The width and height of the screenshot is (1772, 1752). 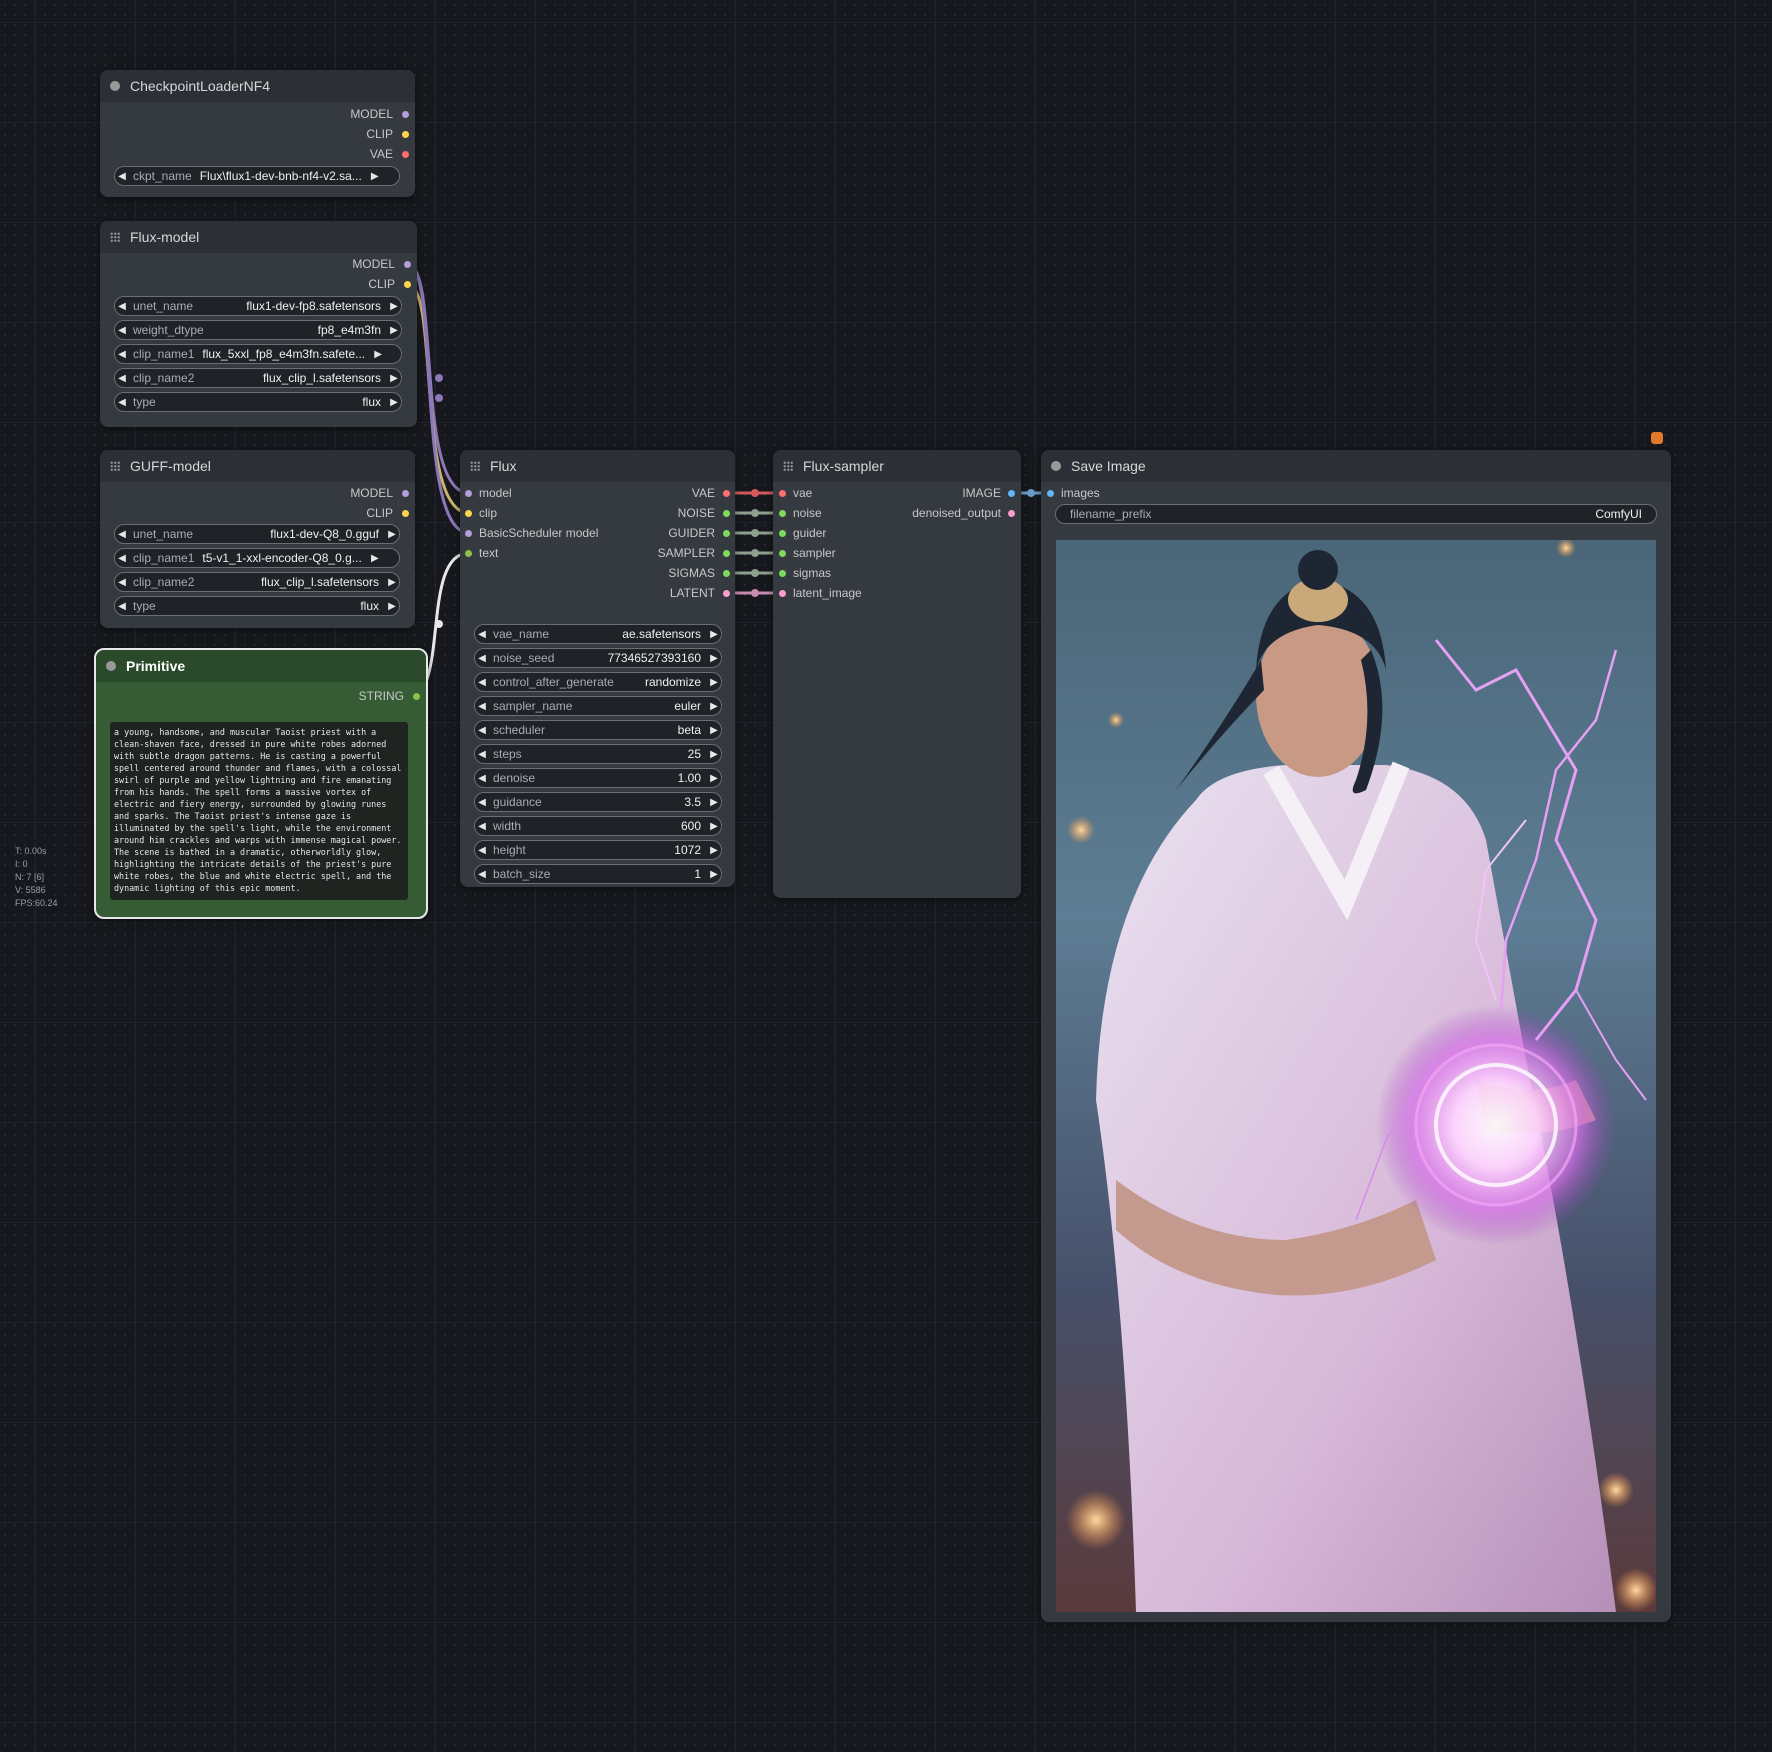 I want to click on output-sampler-socket-icon, so click(x=726, y=553).